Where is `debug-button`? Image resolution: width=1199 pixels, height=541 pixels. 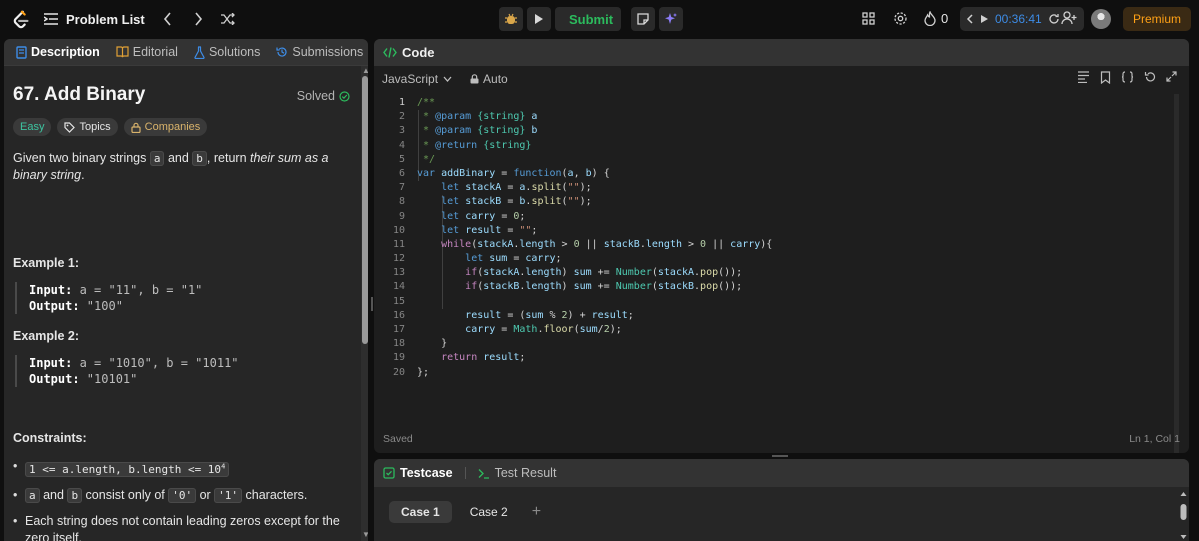 debug-button is located at coordinates (511, 19).